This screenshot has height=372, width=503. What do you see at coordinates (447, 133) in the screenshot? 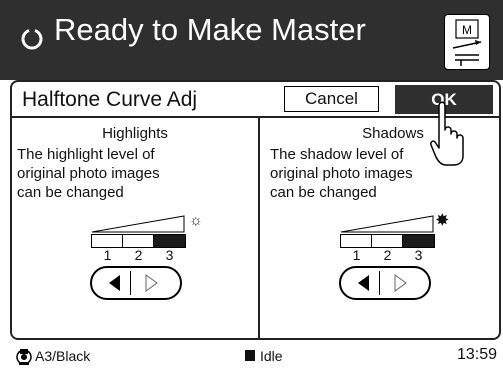
I see `hand-pointer-icon` at bounding box center [447, 133].